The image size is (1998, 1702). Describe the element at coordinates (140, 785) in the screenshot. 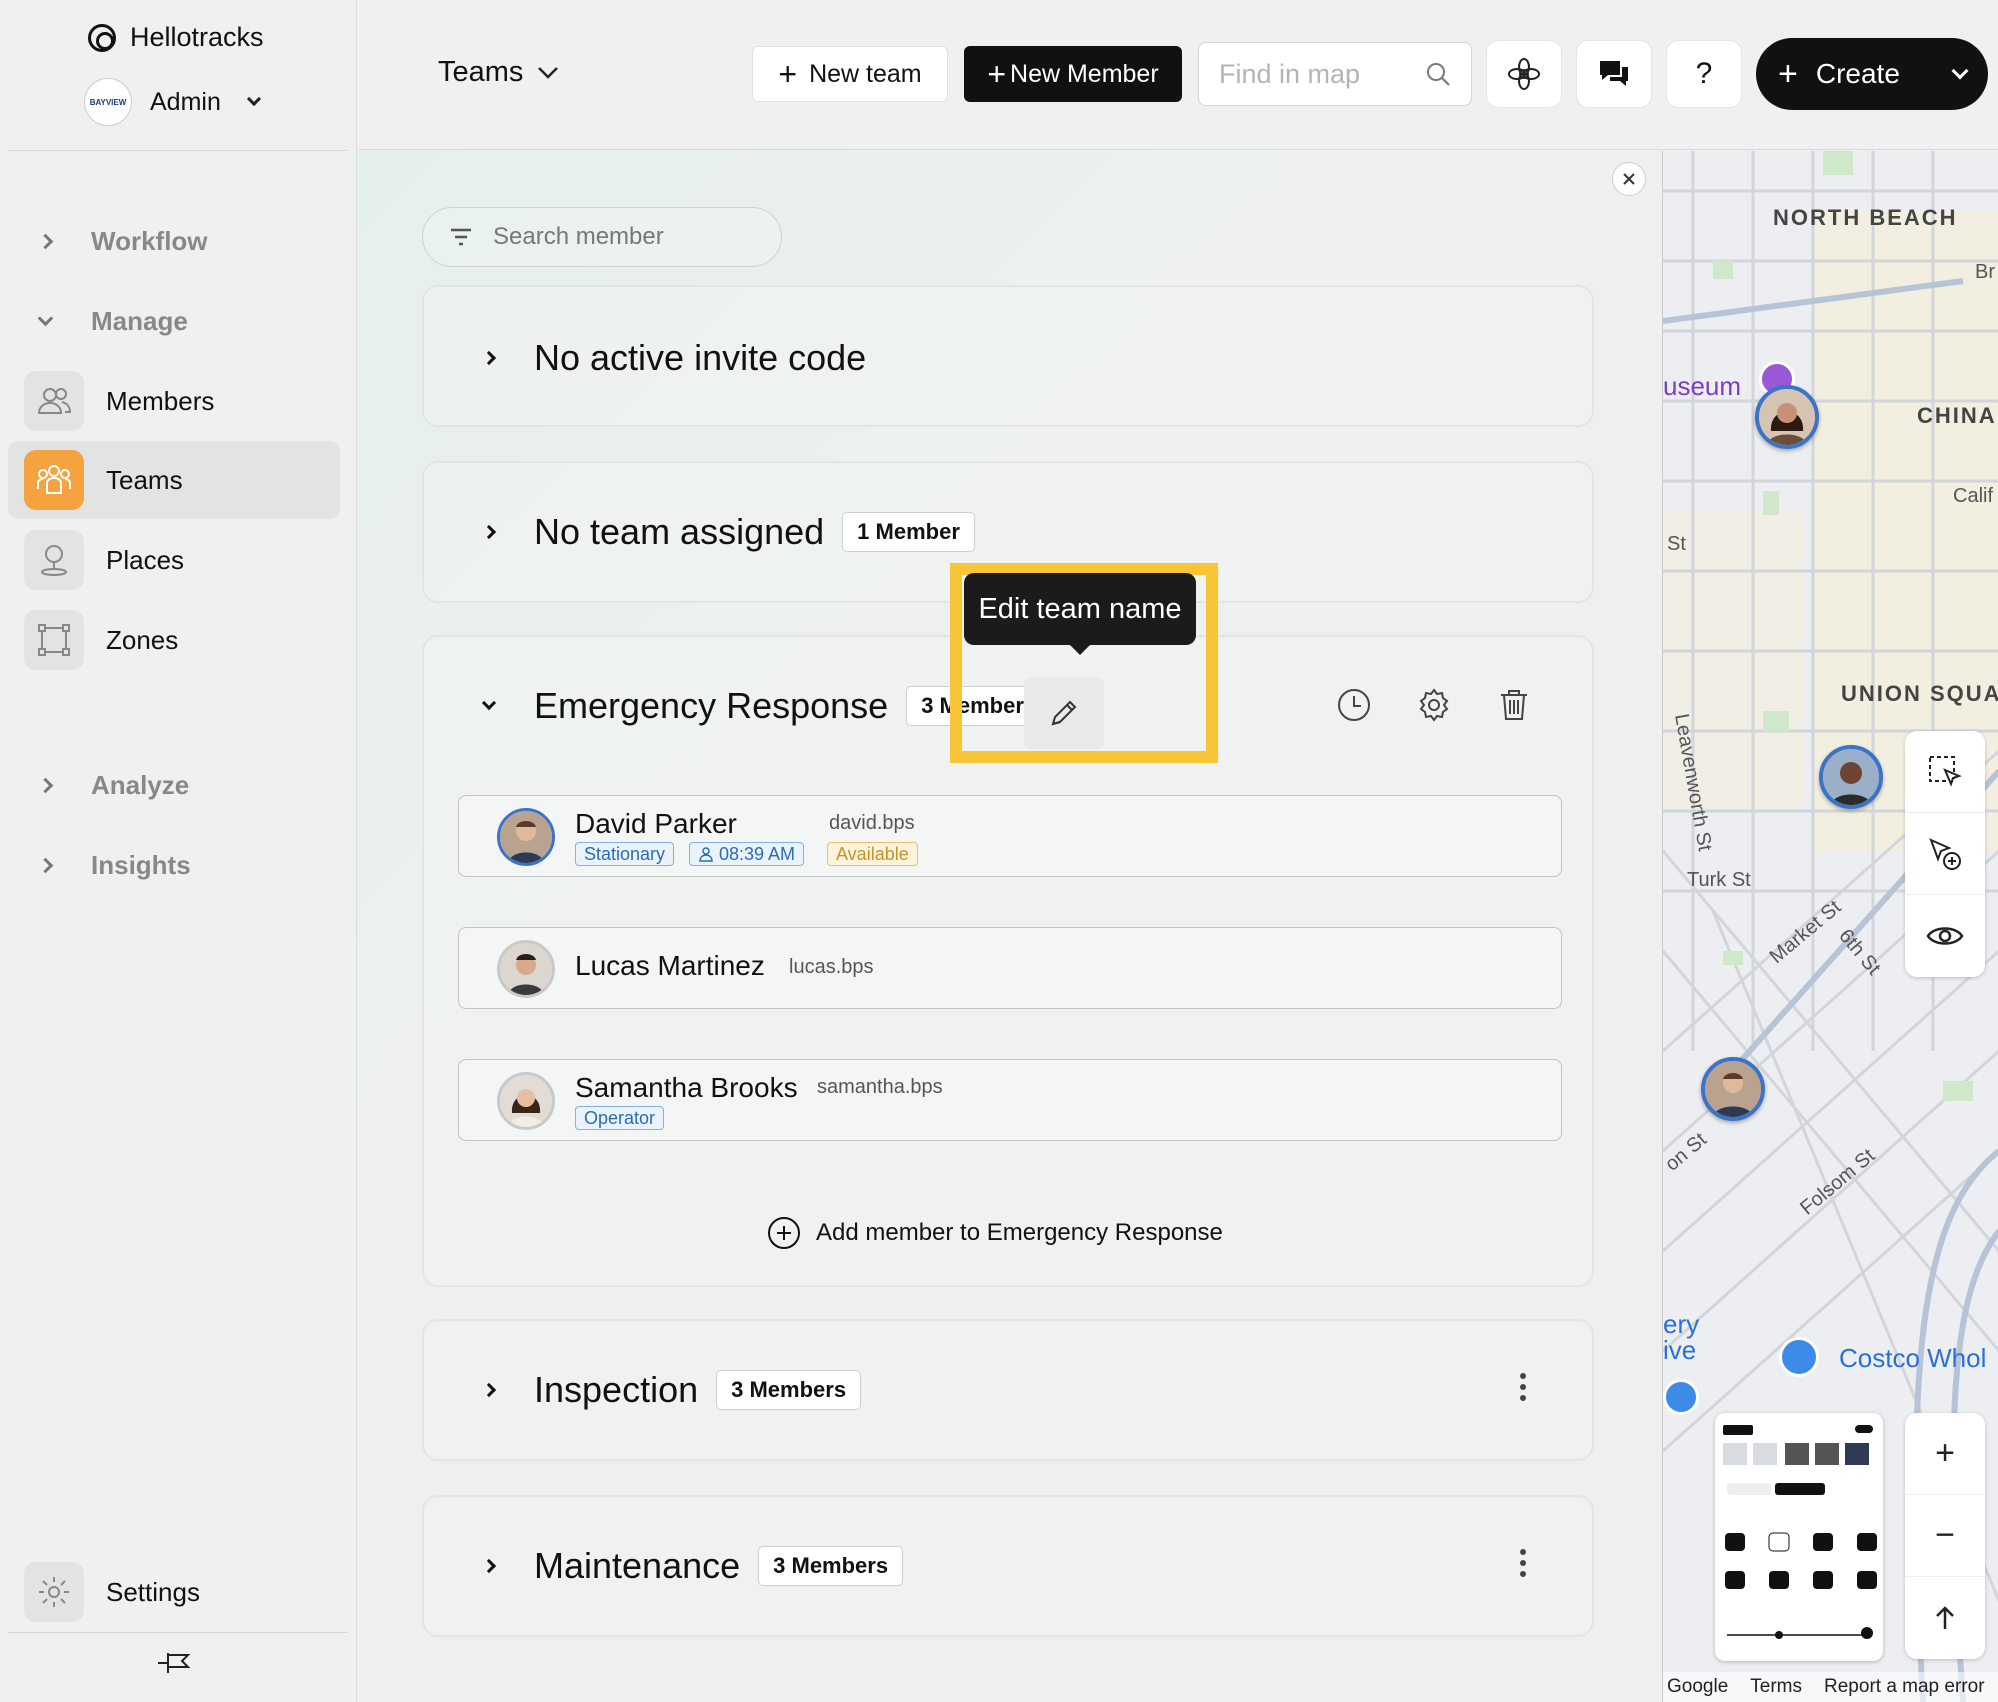

I see `nav-group-label: Analyze` at that location.